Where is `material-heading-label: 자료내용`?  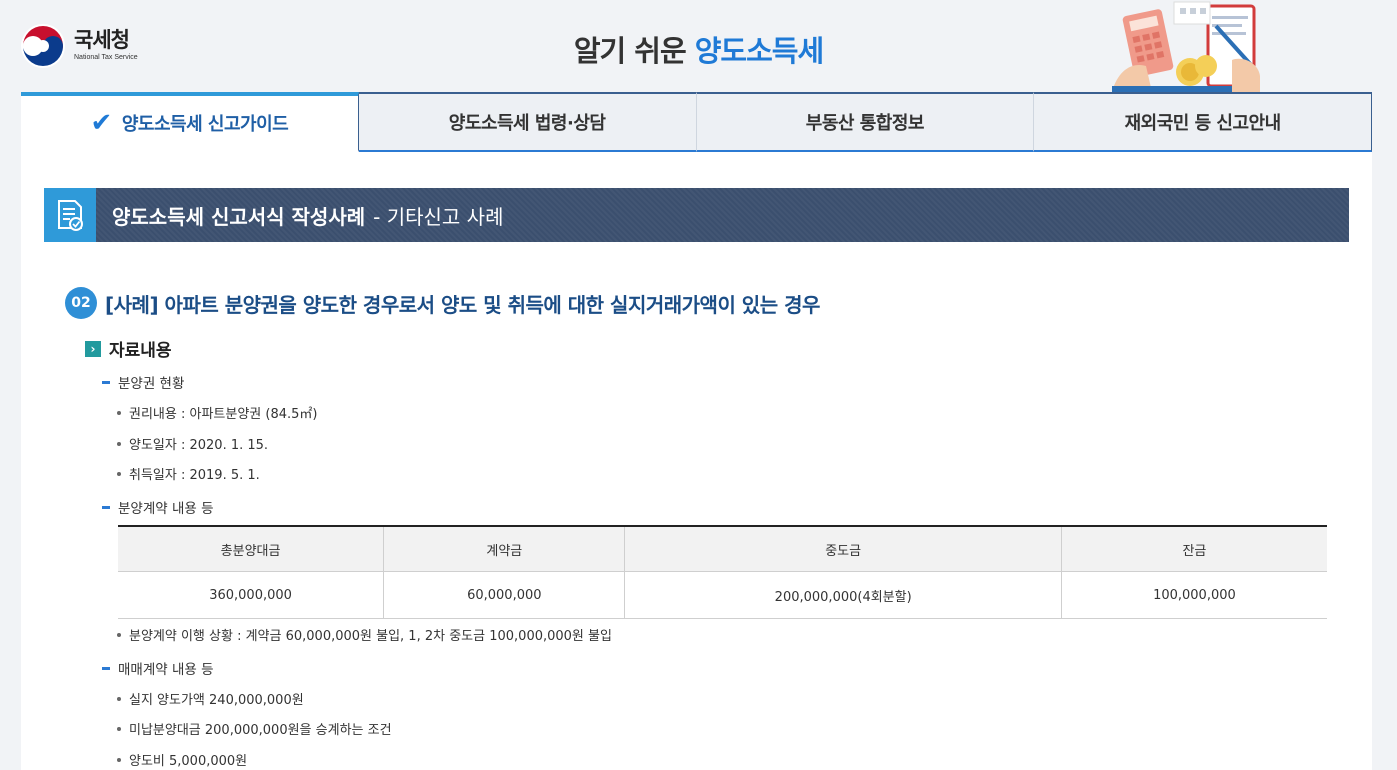
material-heading-label: 자료내용 is located at coordinates (140, 351).